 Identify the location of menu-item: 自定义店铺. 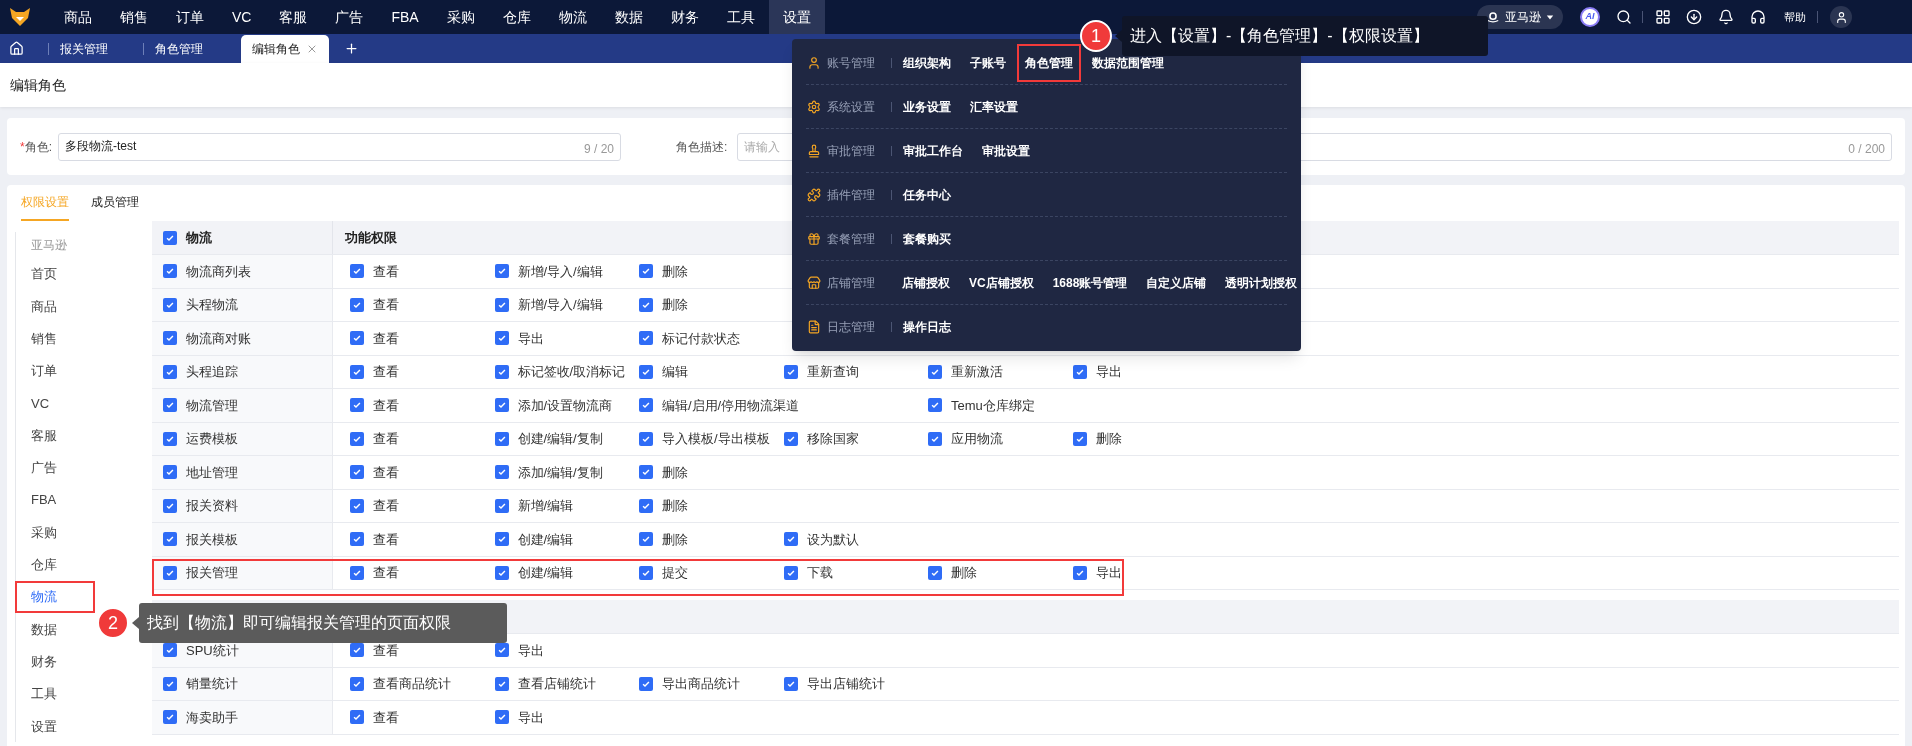
(1176, 282).